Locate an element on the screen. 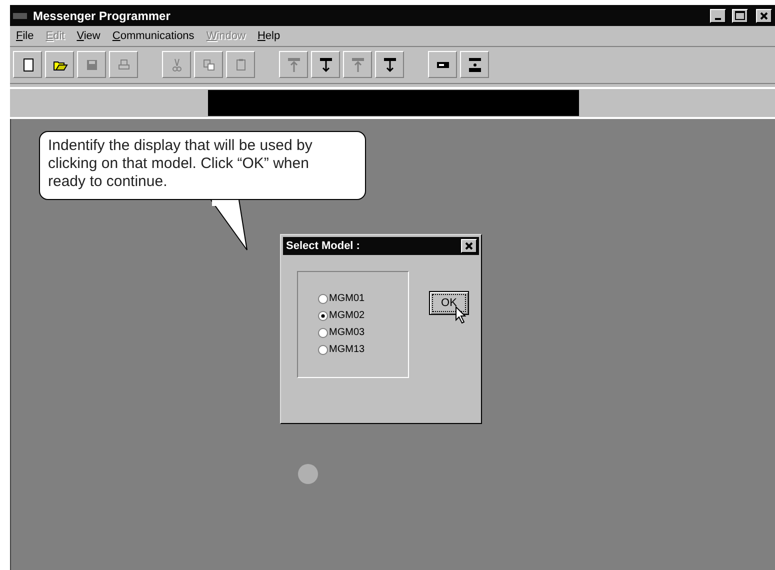 The width and height of the screenshot is (775, 570). window-title: Messenger Programmer is located at coordinates (102, 15).